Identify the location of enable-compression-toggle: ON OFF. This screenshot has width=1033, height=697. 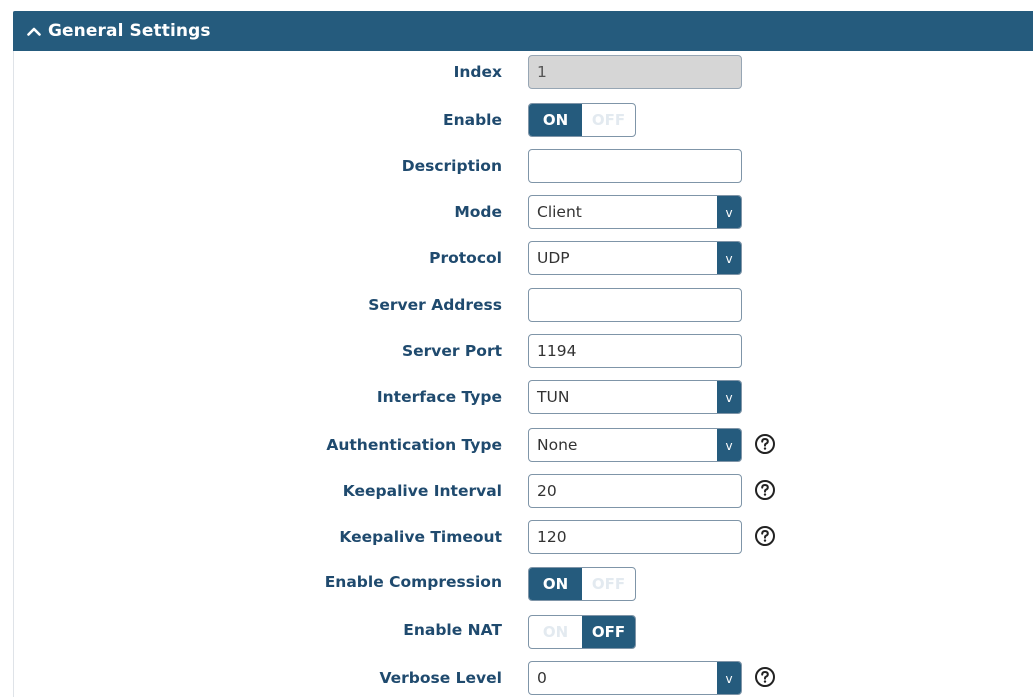
(582, 584).